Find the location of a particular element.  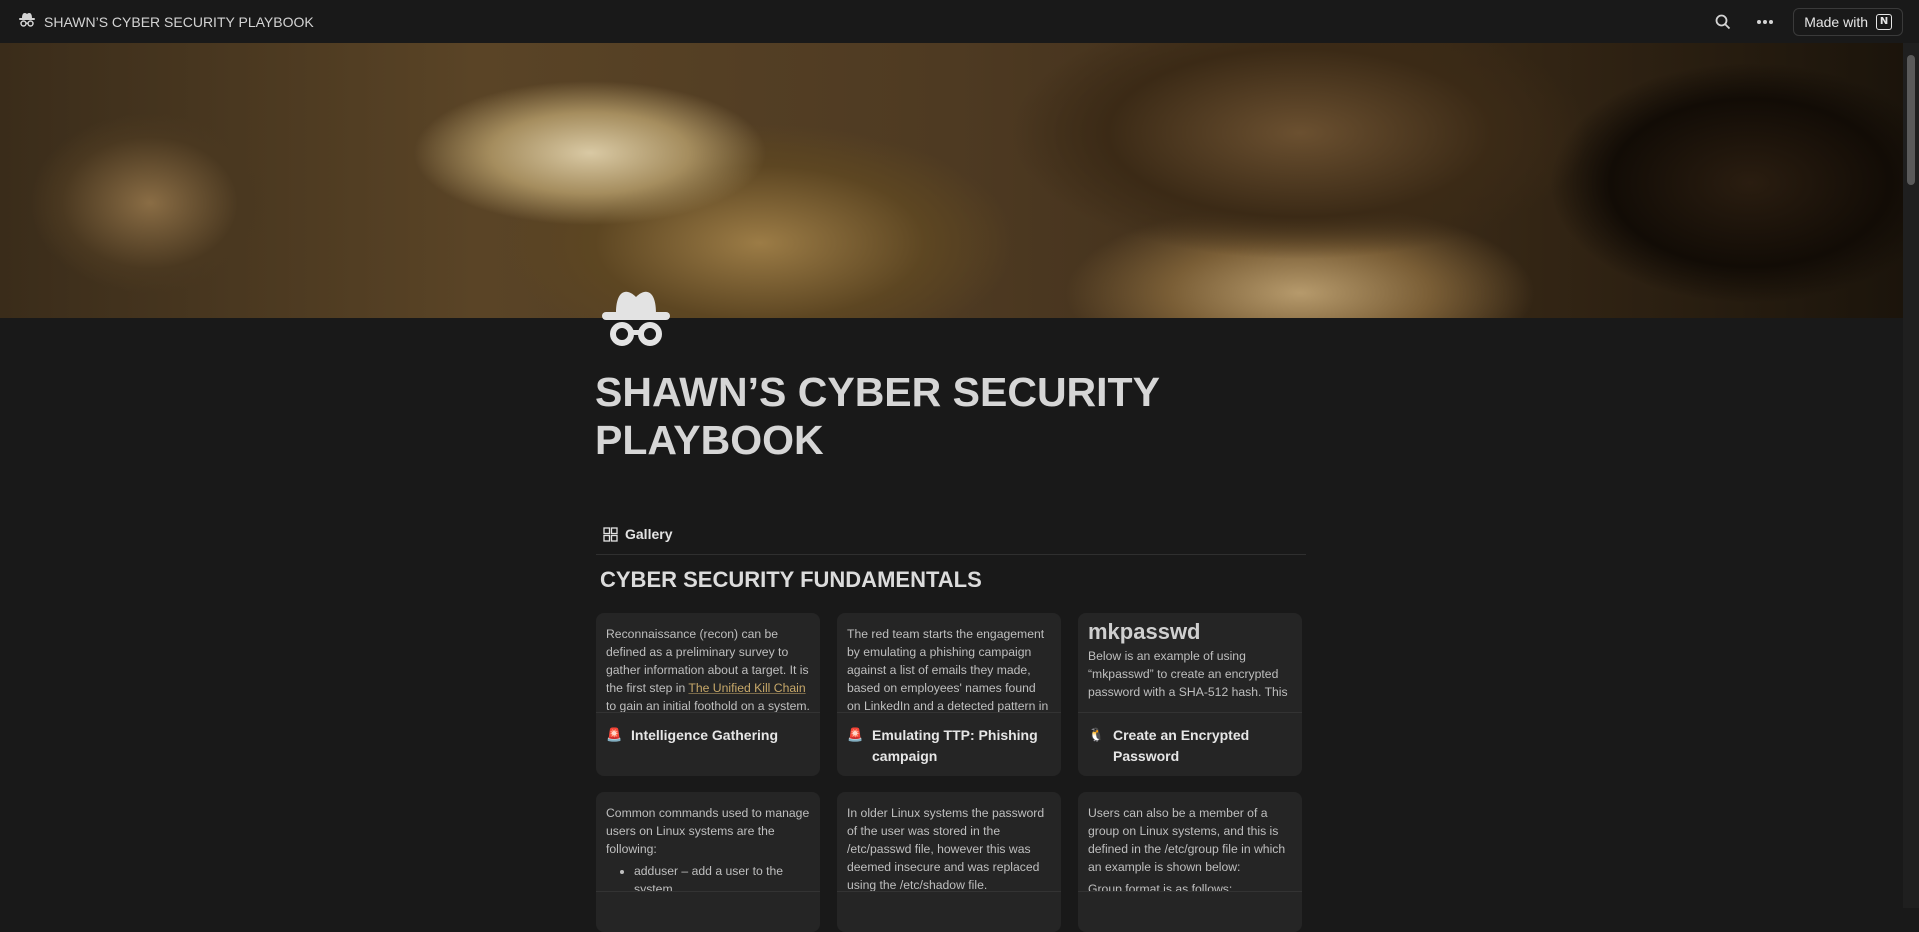

card-preview-heading: mkpasswd is located at coordinates (1144, 631).